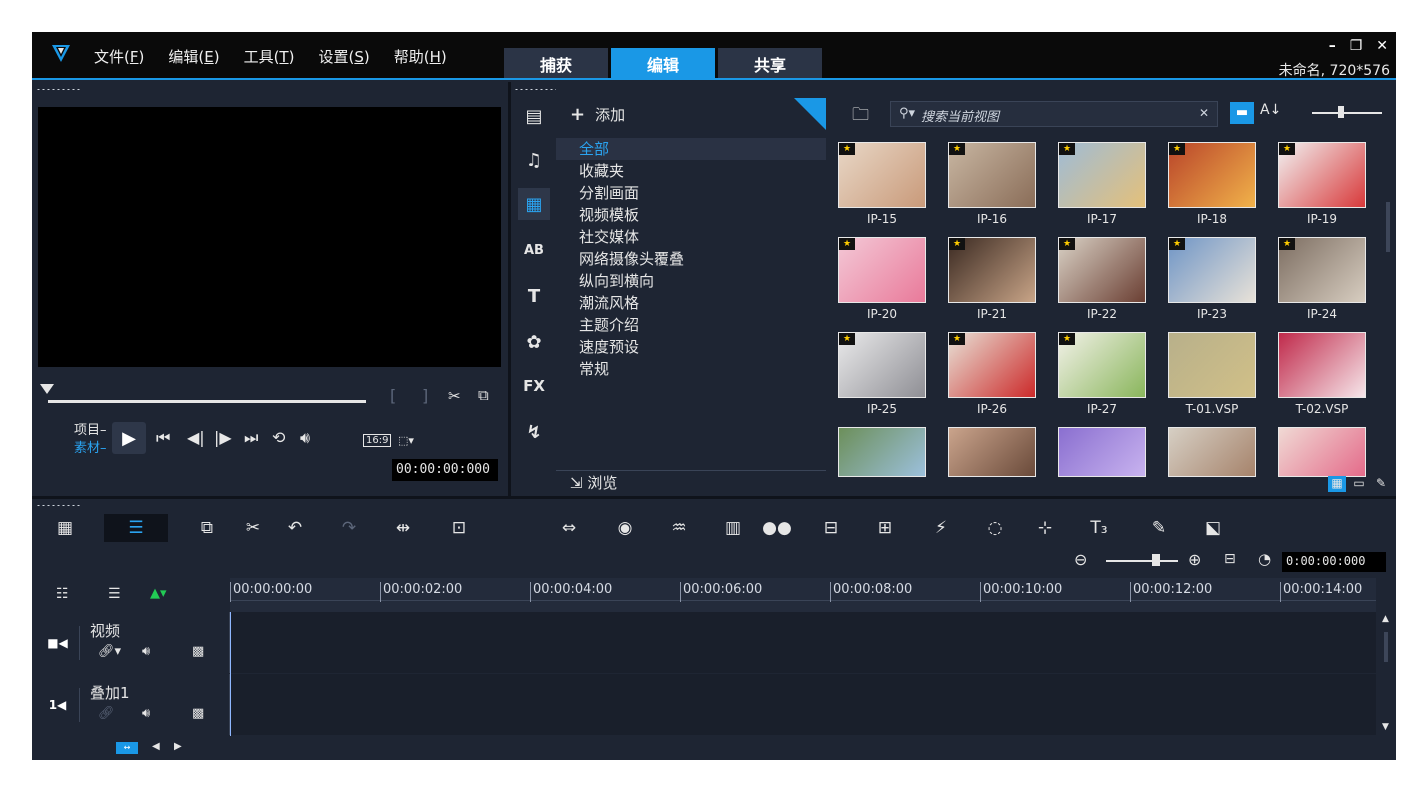  I want to click on tools-icon: ✂, so click(253, 528).